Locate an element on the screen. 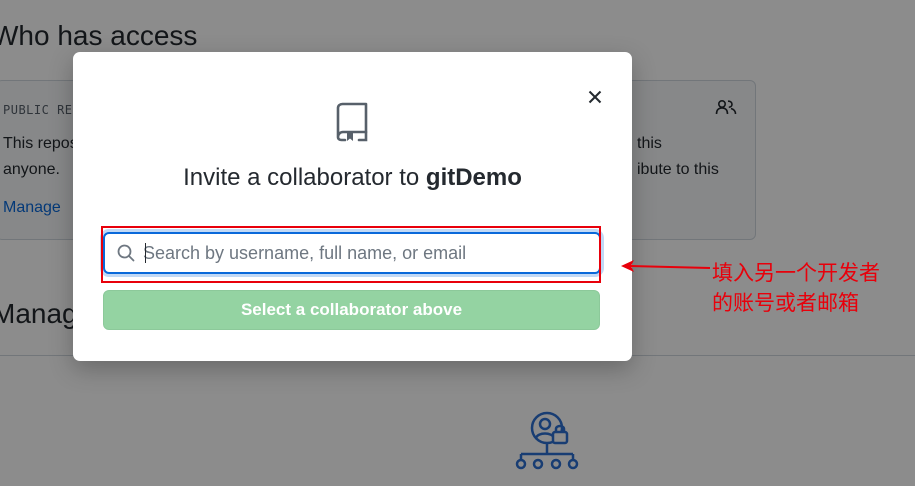 The image size is (915, 486). dialog-title-prefix: Invite a collaborator to is located at coordinates (304, 177).